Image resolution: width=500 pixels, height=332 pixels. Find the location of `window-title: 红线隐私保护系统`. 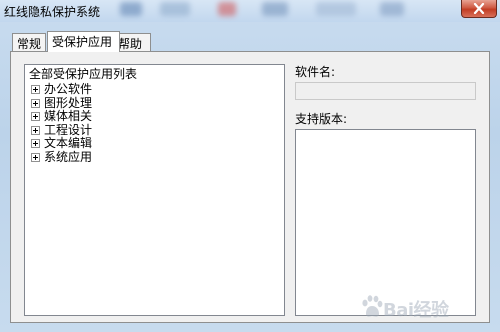

window-title: 红线隐私保护系统 is located at coordinates (52, 12).